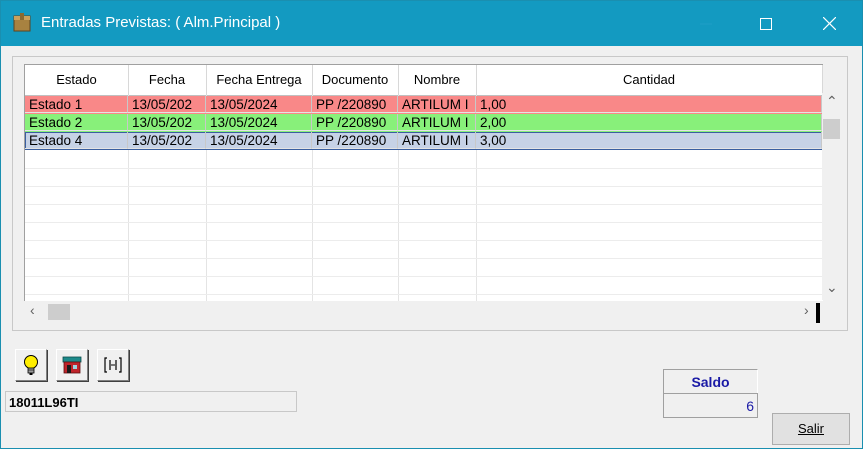 This screenshot has height=449, width=863. Describe the element at coordinates (32, 310) in the screenshot. I see `scroll-left-icon: ‹` at that location.